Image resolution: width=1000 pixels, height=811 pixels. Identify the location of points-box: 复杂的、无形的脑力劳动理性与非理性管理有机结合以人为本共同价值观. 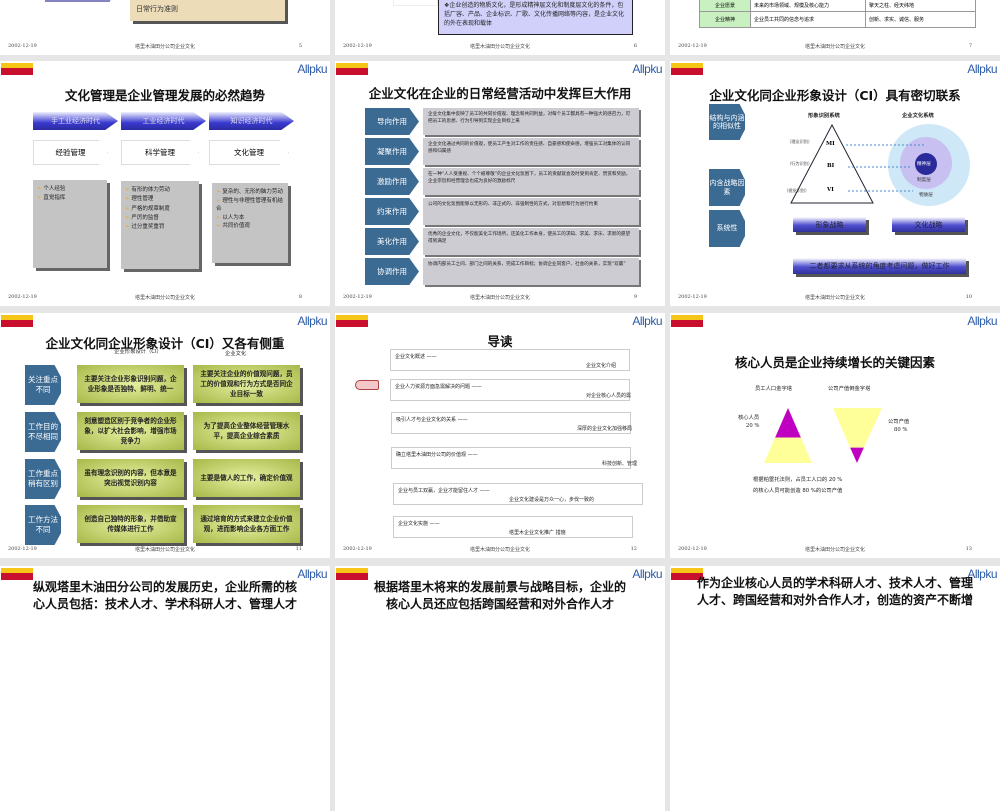
(250, 223).